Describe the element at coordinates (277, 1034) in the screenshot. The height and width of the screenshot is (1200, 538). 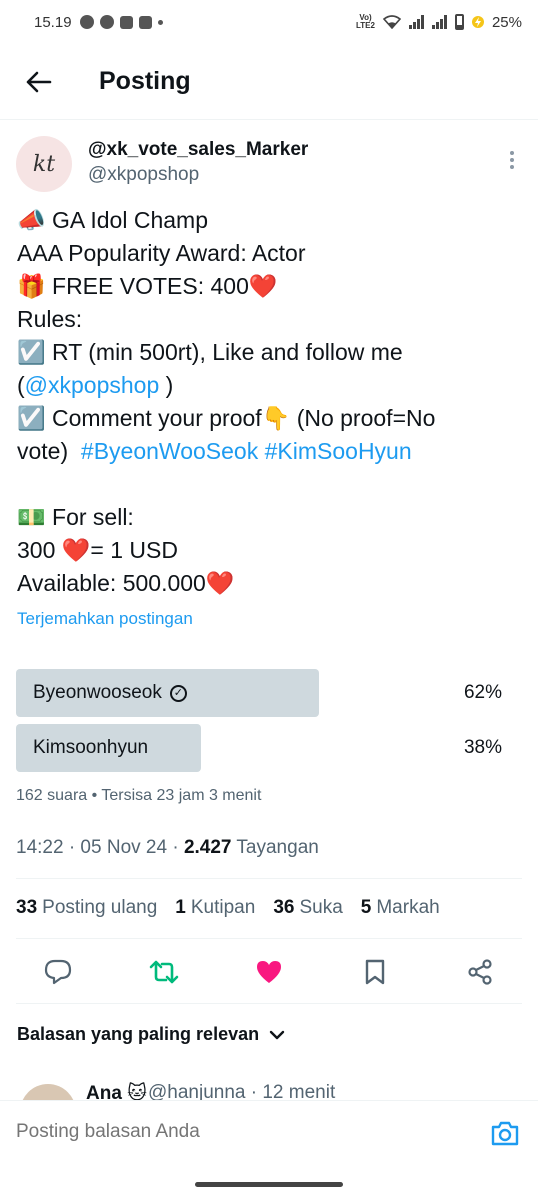
I see `chevron-down-icon` at that location.